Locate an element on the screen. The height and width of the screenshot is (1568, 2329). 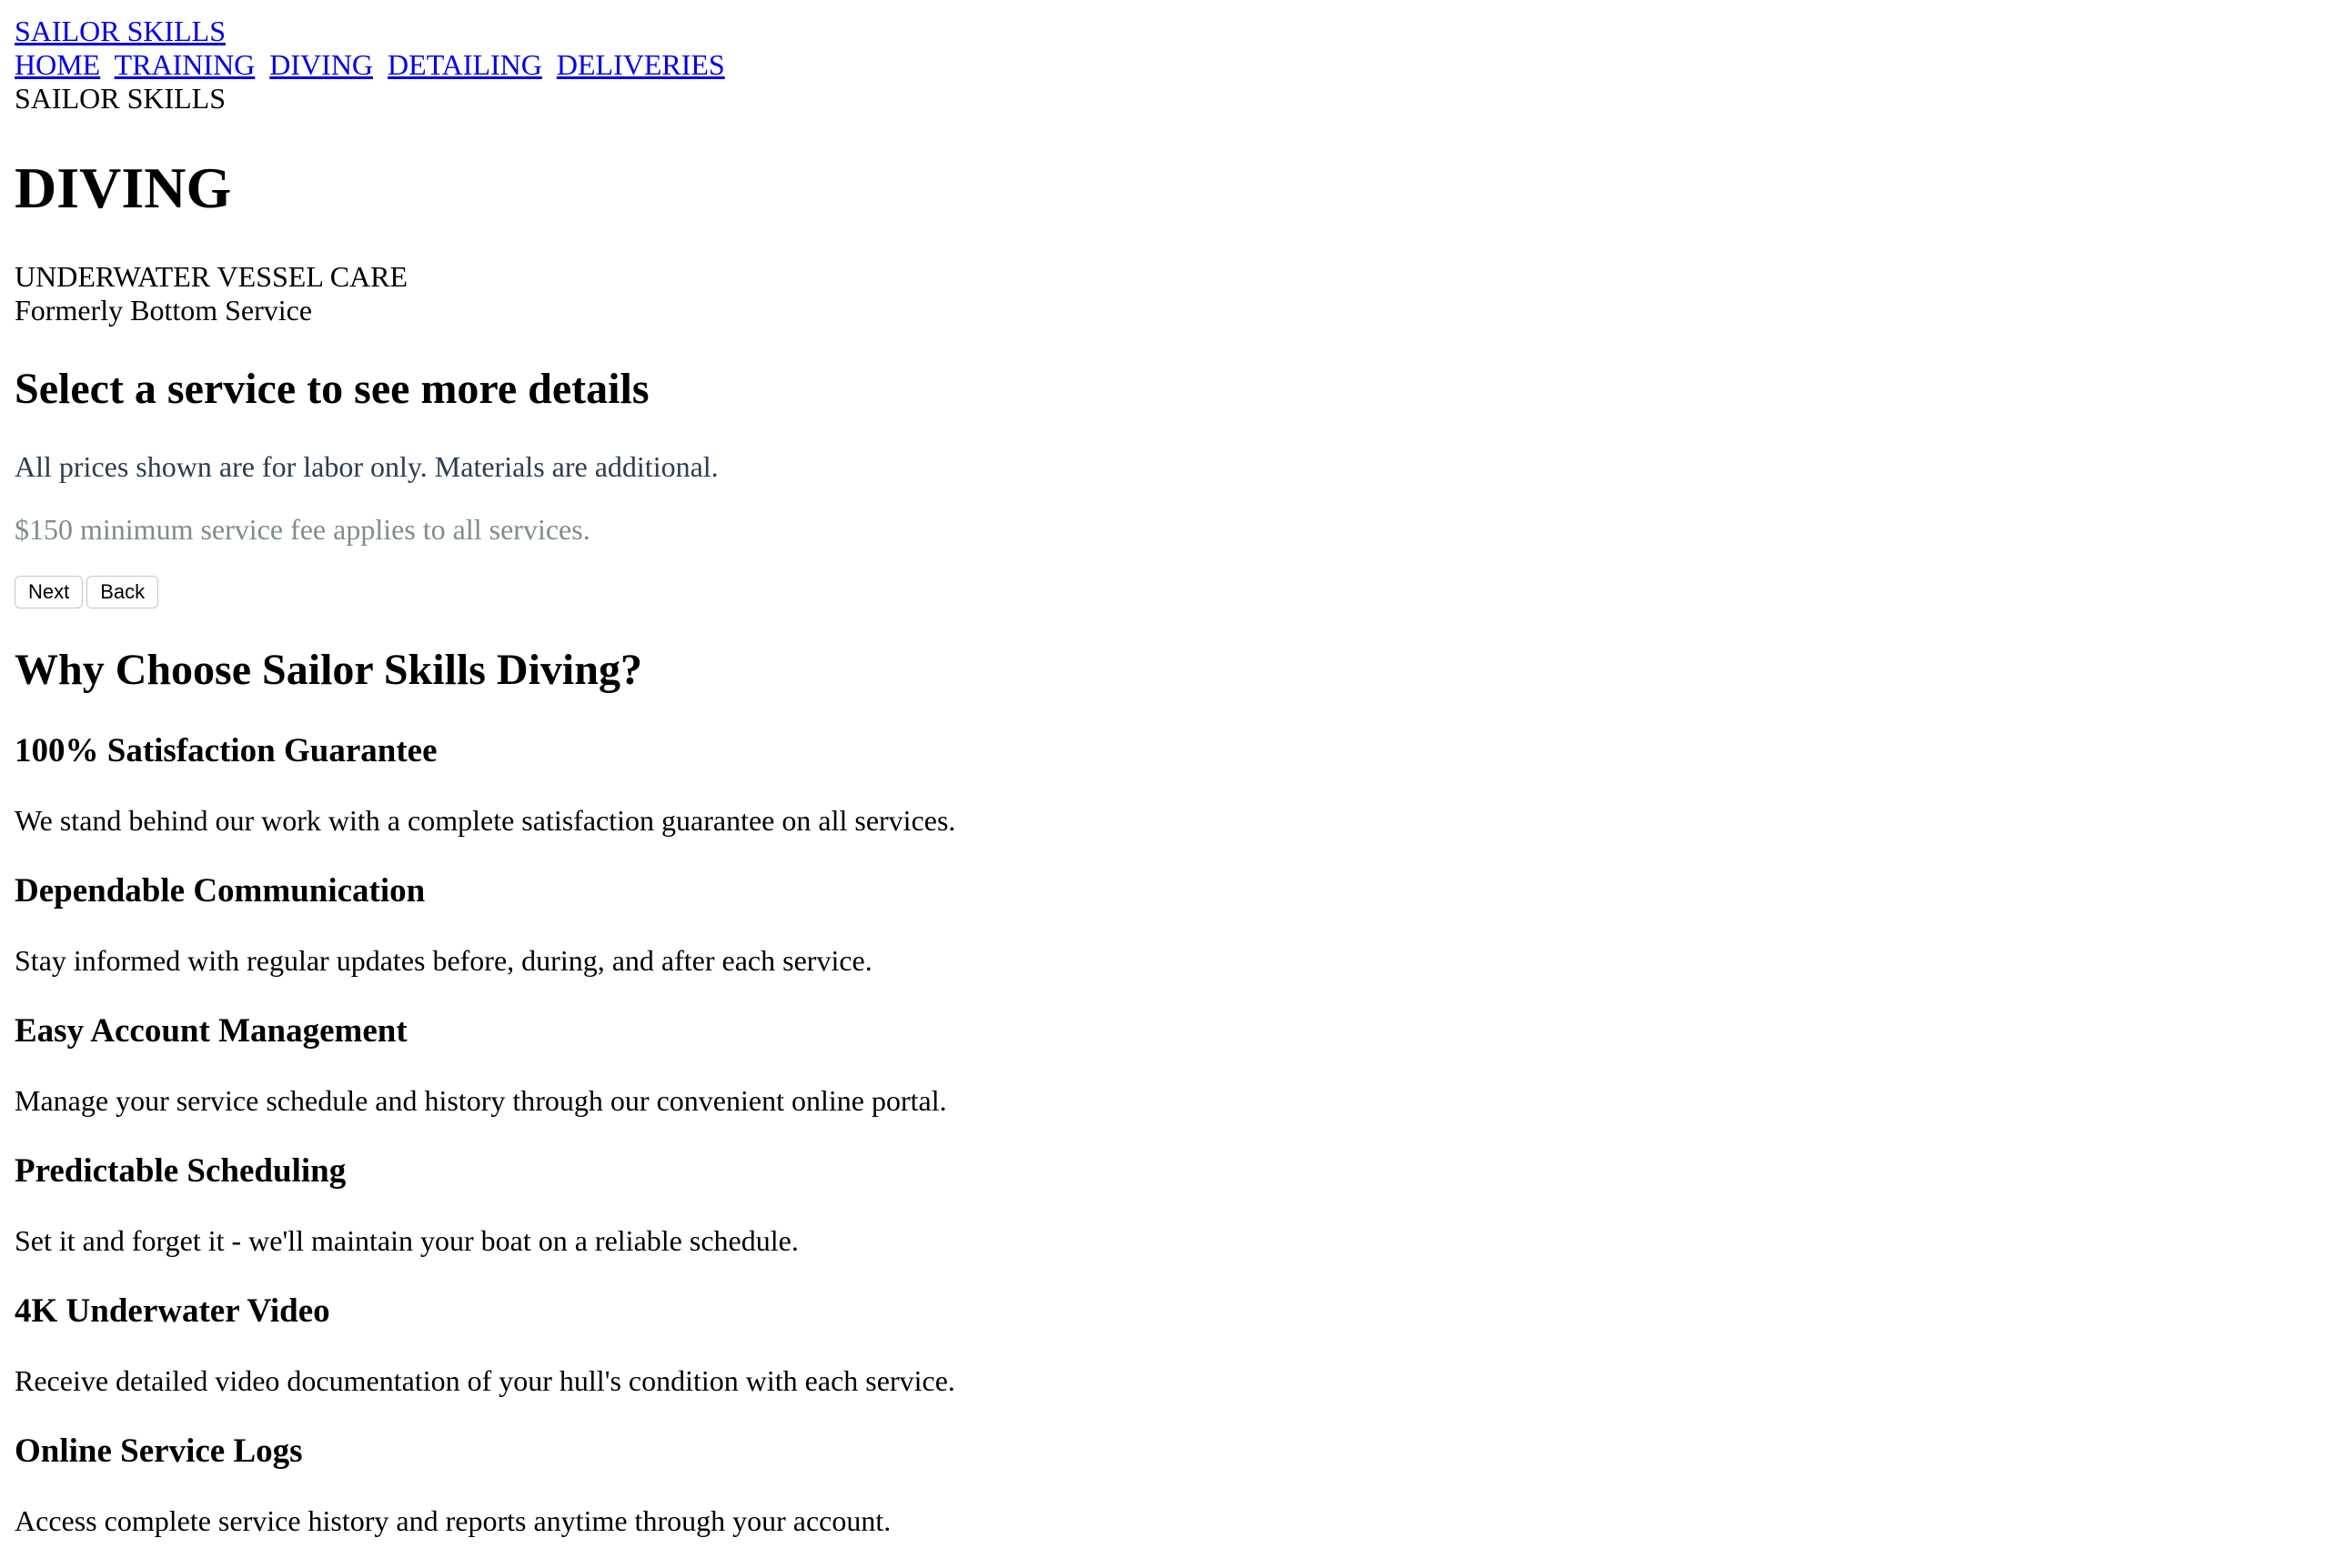
why-heading: Why Choose Sailor Skills Diving? is located at coordinates (328, 670).